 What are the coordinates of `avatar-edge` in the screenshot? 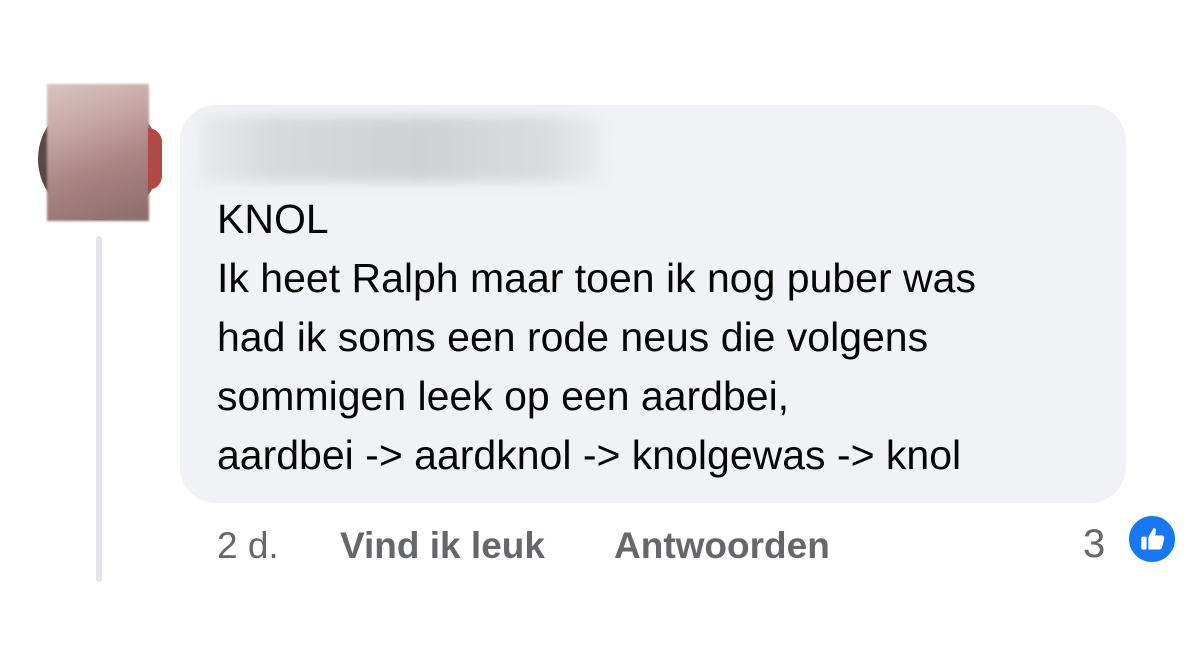 It's located at (155, 159).